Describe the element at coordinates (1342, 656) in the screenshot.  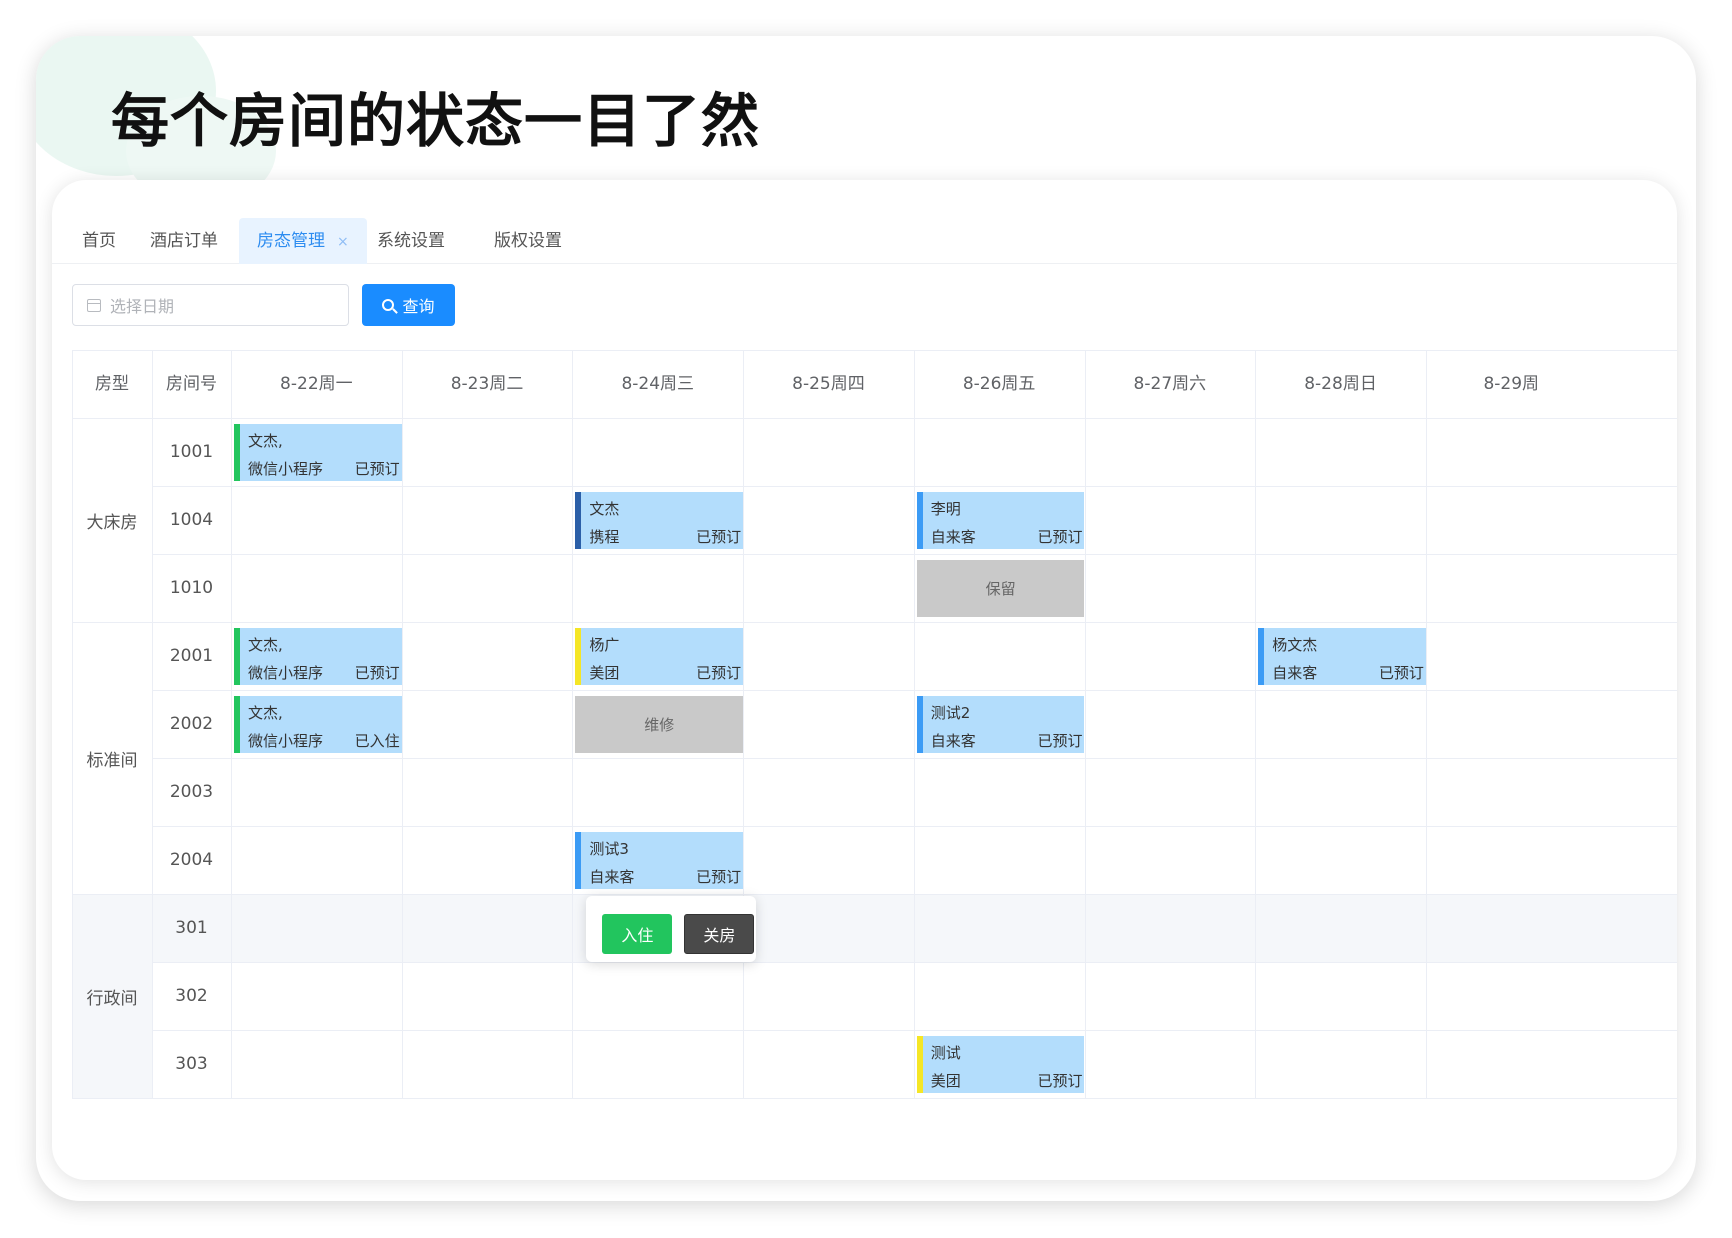
I see `booking-block: 杨文杰自来客 已预订` at that location.